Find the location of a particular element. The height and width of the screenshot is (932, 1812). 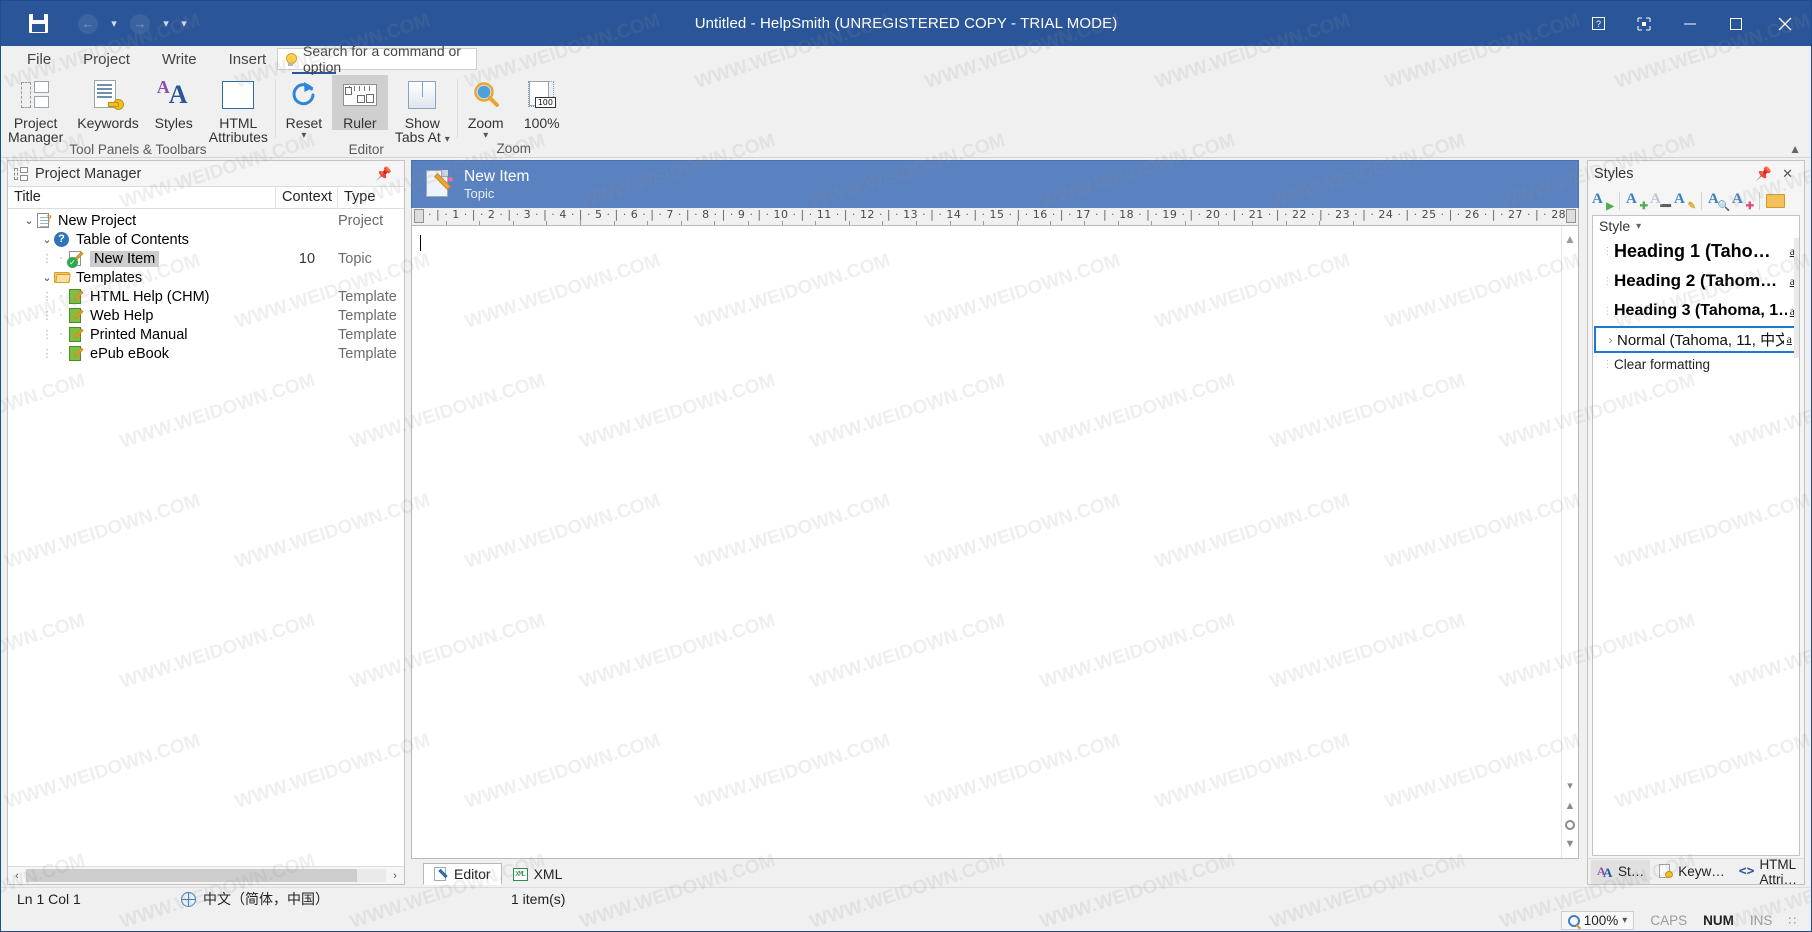

project-tree-hscrollbar: ‹ › is located at coordinates (206, 875).